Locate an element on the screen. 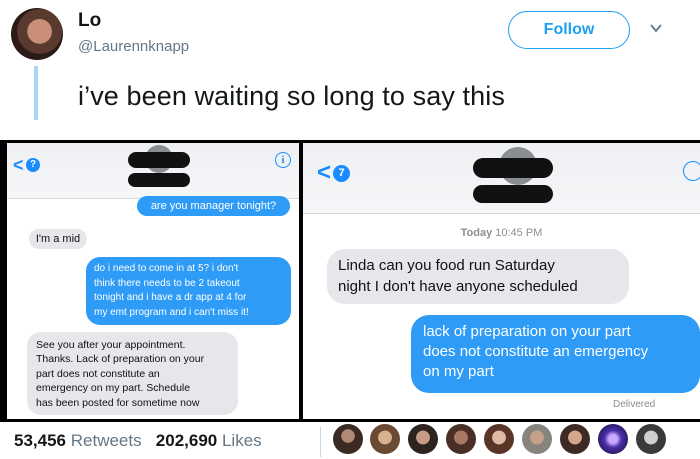 The image size is (700, 459). message-text: I'm a mid is located at coordinates (58, 239).